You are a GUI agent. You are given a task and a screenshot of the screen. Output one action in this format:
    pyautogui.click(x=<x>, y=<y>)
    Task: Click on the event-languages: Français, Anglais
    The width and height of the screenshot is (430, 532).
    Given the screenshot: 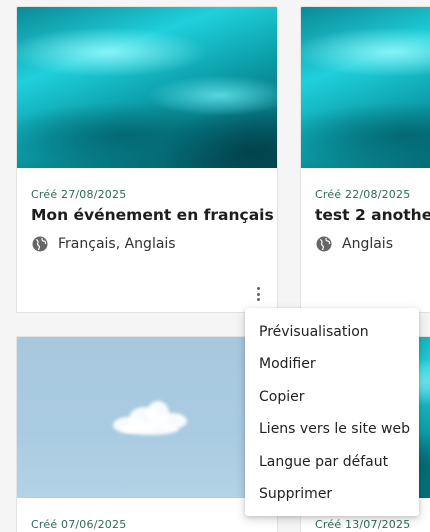 What is the action you would take?
    pyautogui.click(x=147, y=244)
    